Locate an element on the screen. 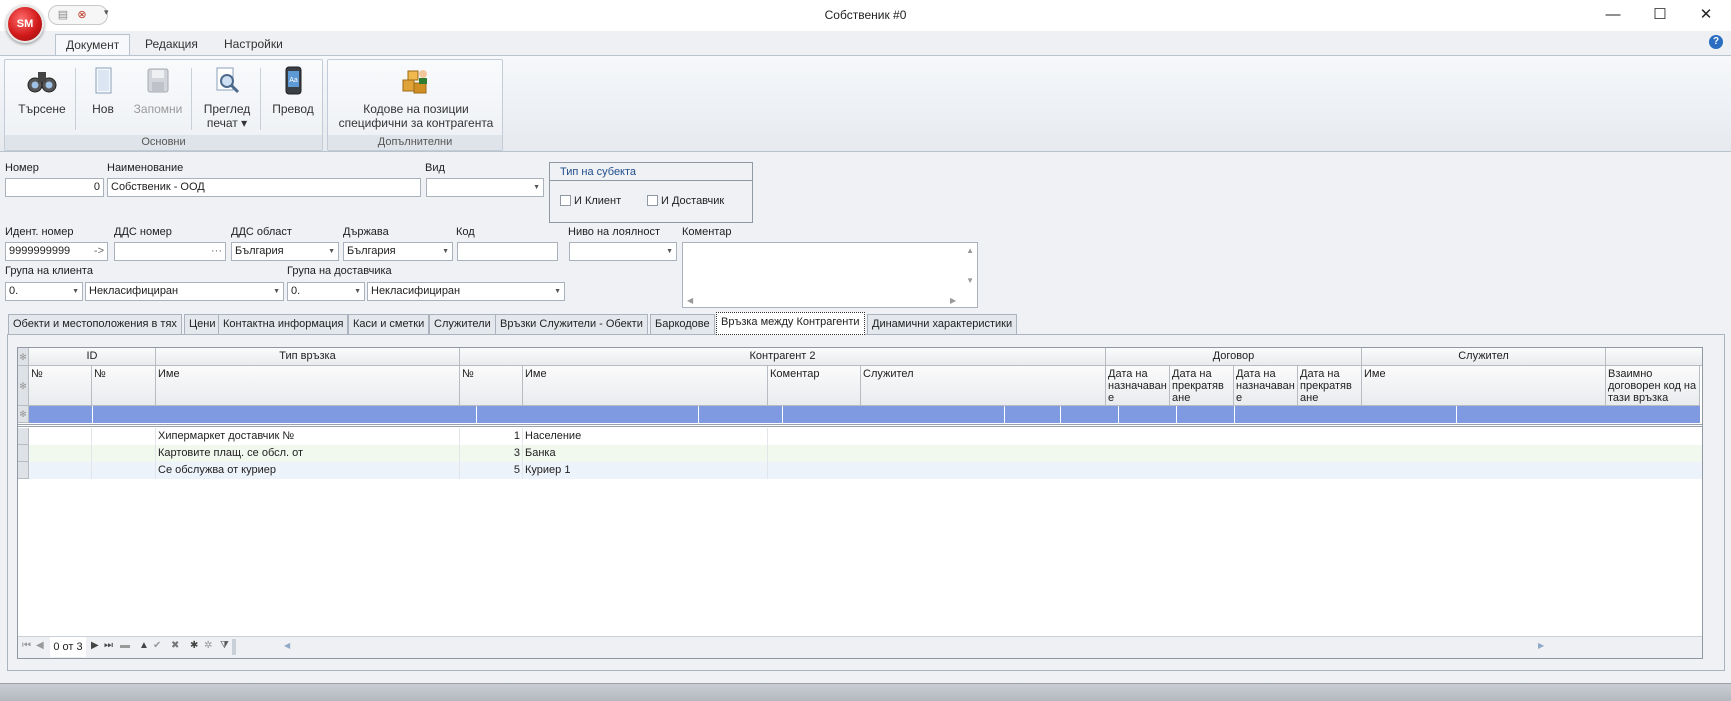 The height and width of the screenshot is (701, 1731). col-cp-no: № is located at coordinates (491, 386).